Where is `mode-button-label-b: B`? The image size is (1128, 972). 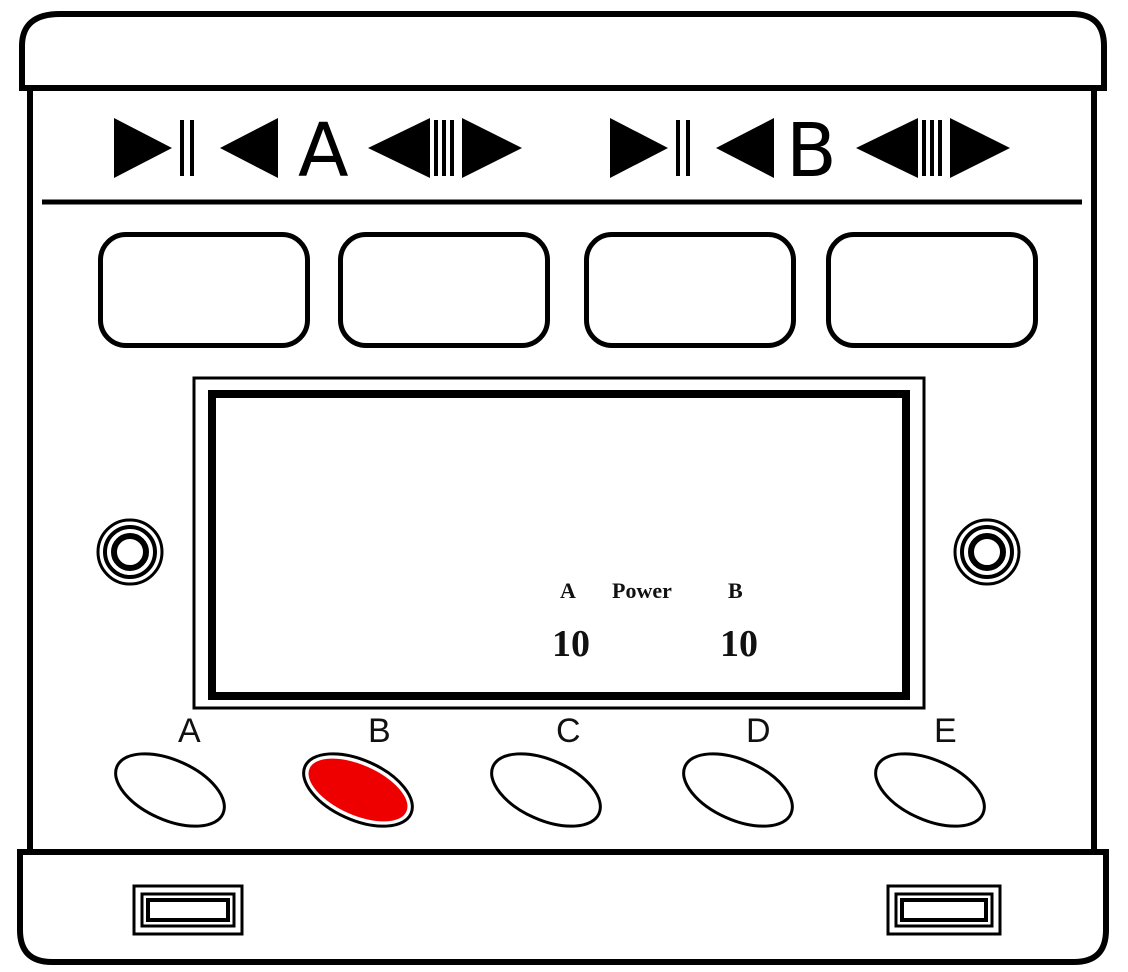 mode-button-label-b: B is located at coordinates (379, 731).